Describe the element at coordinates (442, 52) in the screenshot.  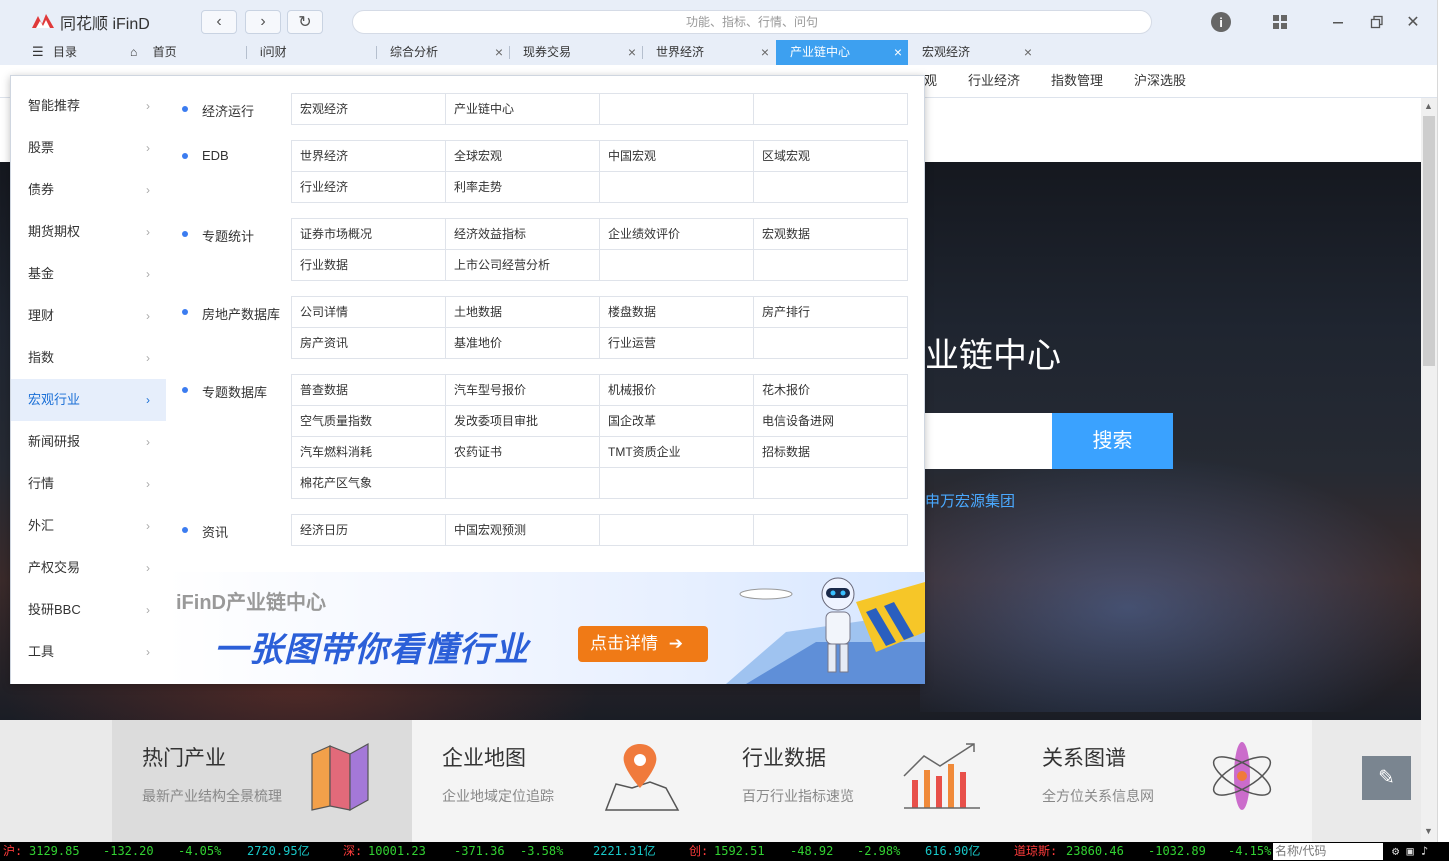
I see `tab-comprehensive: 综合分析 ×` at that location.